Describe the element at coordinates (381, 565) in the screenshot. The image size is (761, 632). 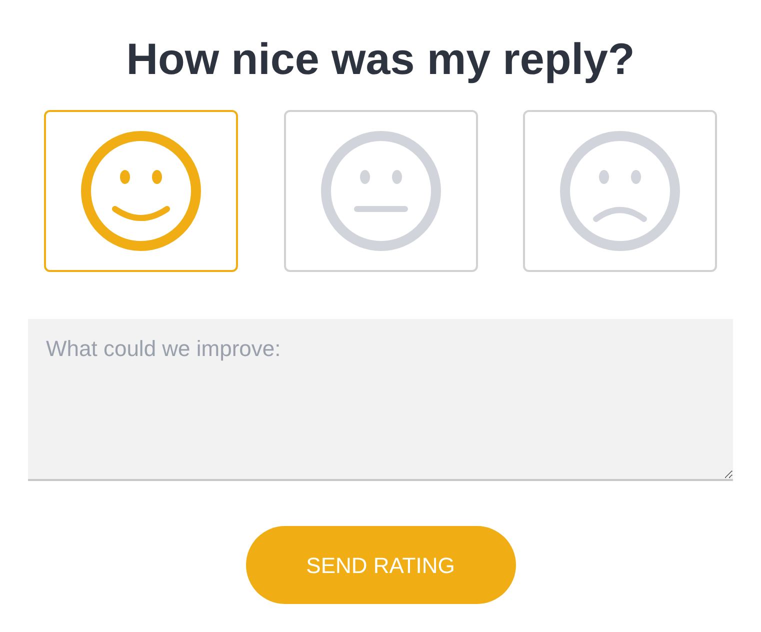
I see `send-rating-button: SEND RATING` at that location.